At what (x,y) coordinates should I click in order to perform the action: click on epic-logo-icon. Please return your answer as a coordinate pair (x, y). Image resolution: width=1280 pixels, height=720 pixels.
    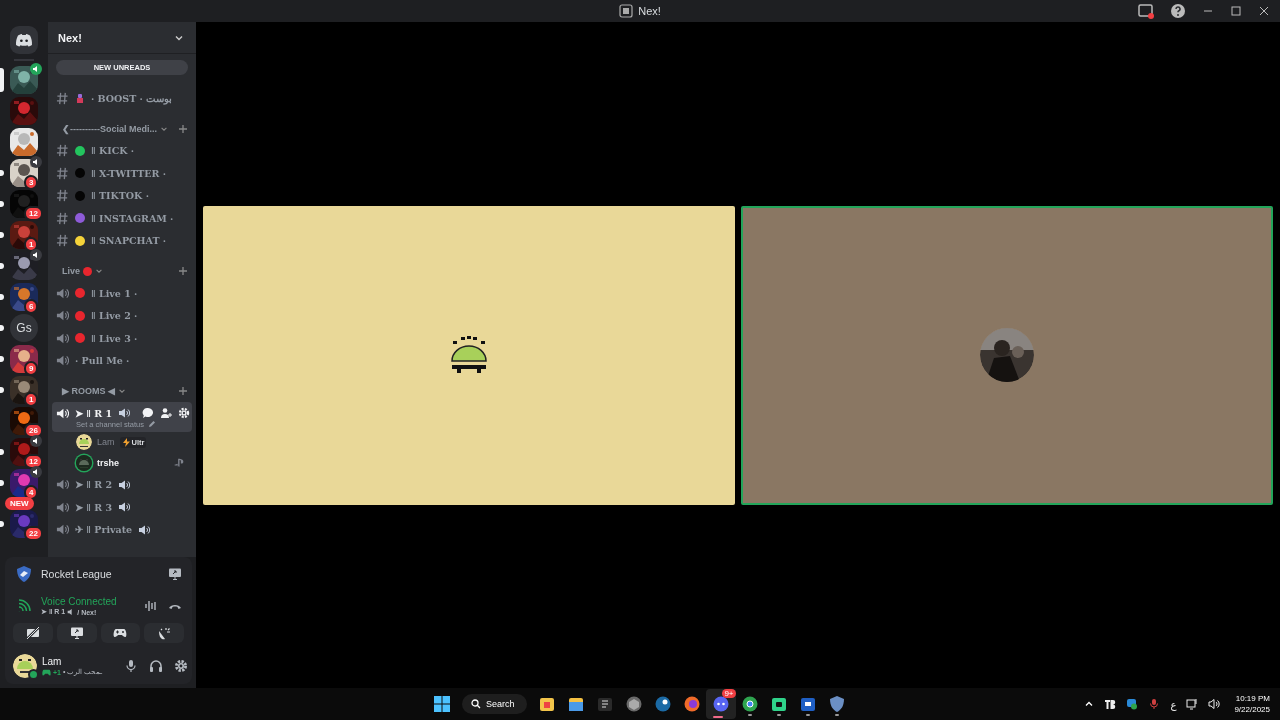
    Looking at the image, I should click on (604, 704).